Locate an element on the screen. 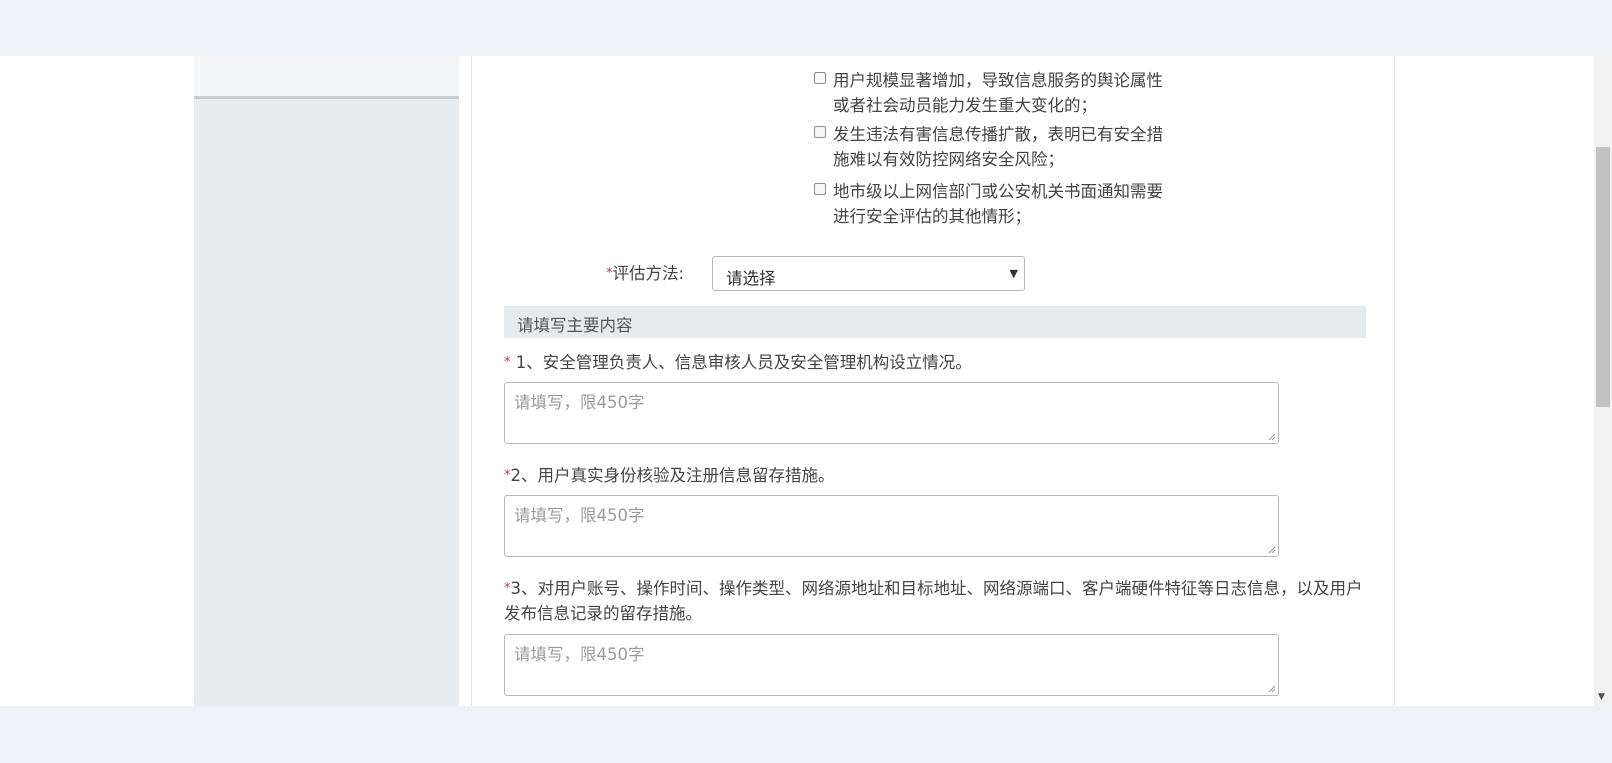 This screenshot has width=1612, height=763. top-bar is located at coordinates (806, 28).